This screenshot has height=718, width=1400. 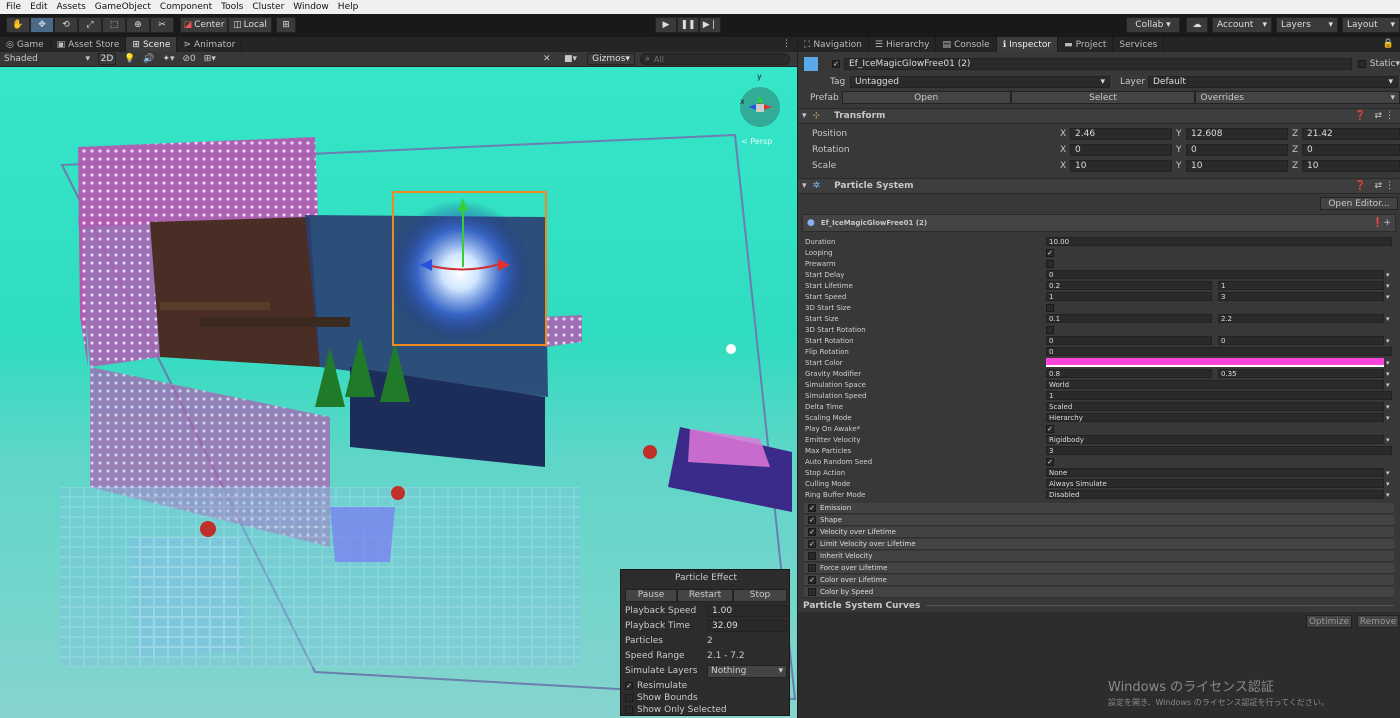 I want to click on rotation-z-field: 0, so click(x=1351, y=150).